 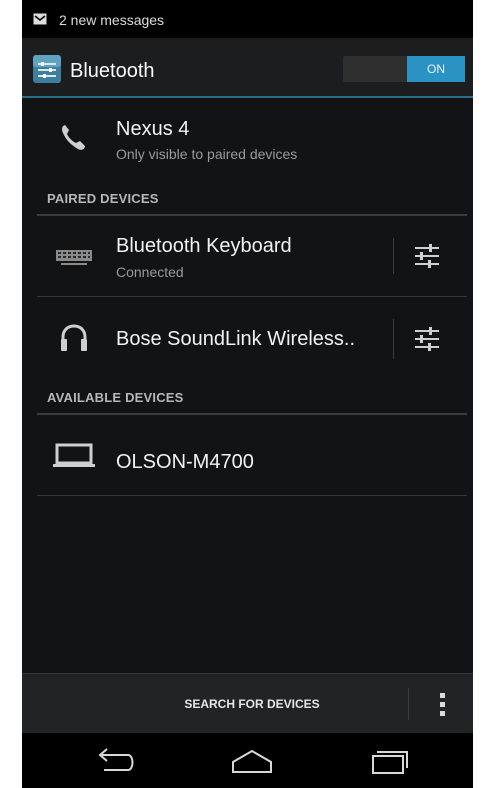 What do you see at coordinates (436, 69) in the screenshot?
I see `toggle-on-label: ON` at bounding box center [436, 69].